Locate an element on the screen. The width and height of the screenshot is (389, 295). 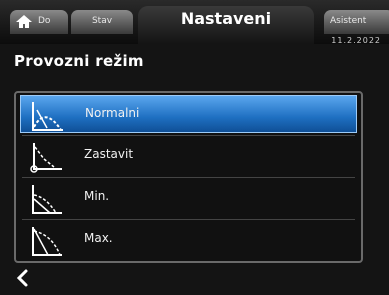
home-icon is located at coordinates (24, 26).